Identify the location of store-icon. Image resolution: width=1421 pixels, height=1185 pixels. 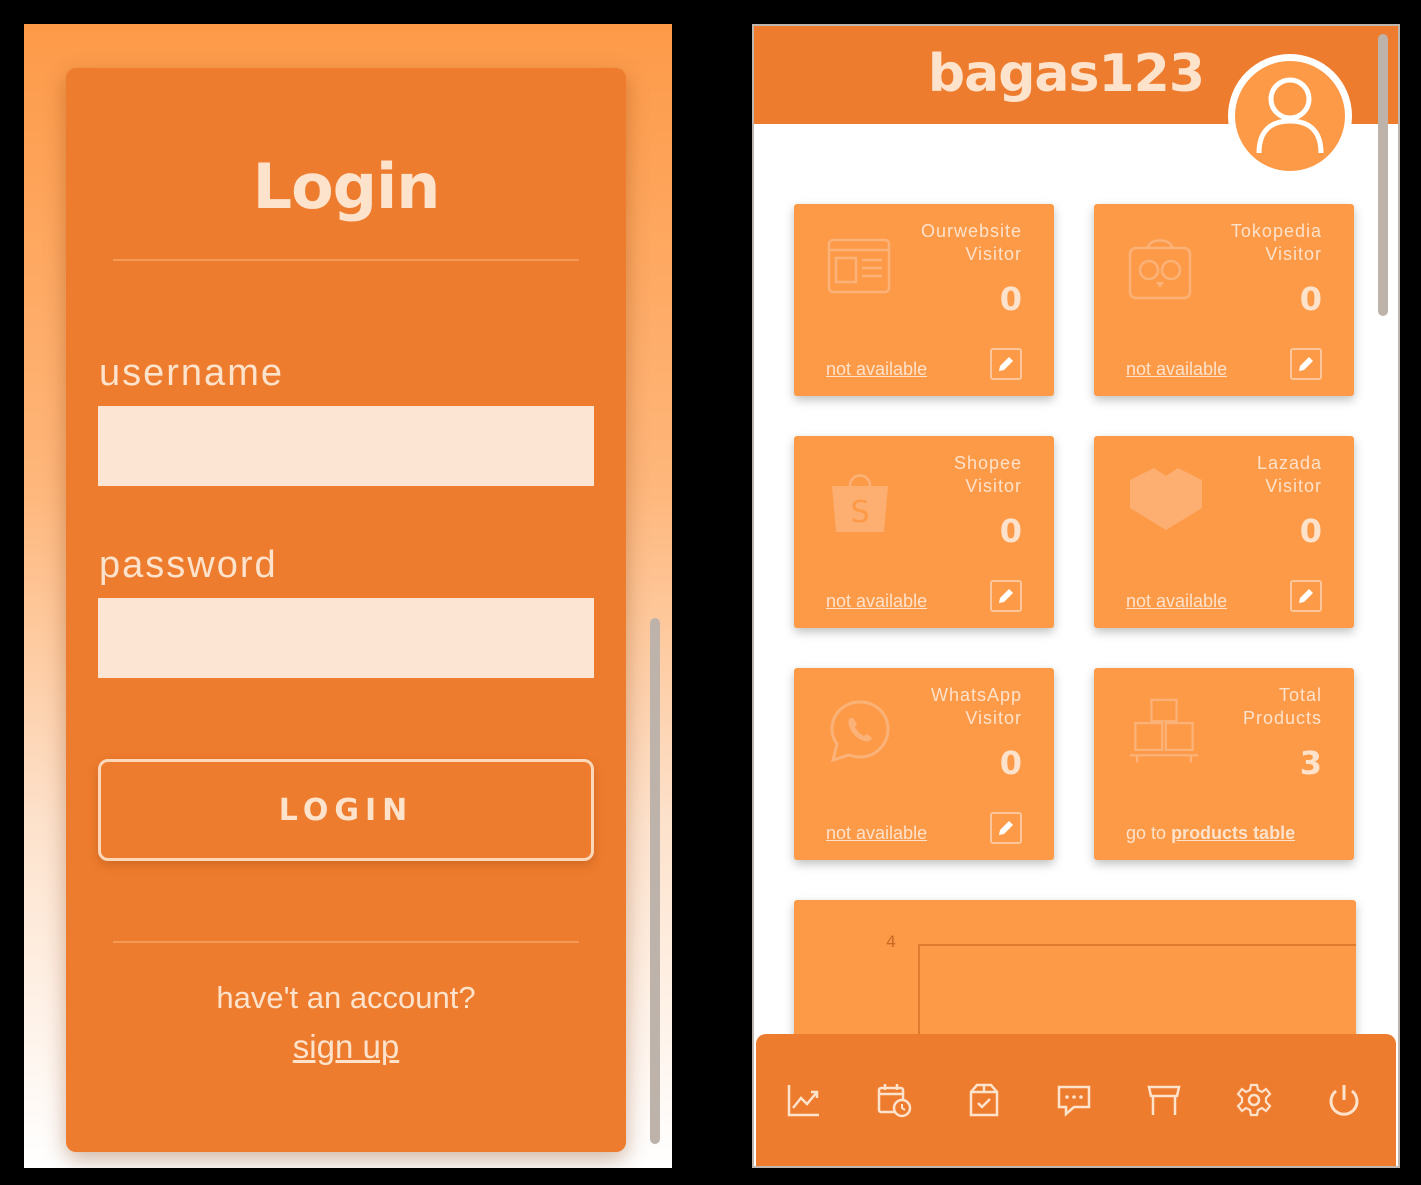
(1164, 1100).